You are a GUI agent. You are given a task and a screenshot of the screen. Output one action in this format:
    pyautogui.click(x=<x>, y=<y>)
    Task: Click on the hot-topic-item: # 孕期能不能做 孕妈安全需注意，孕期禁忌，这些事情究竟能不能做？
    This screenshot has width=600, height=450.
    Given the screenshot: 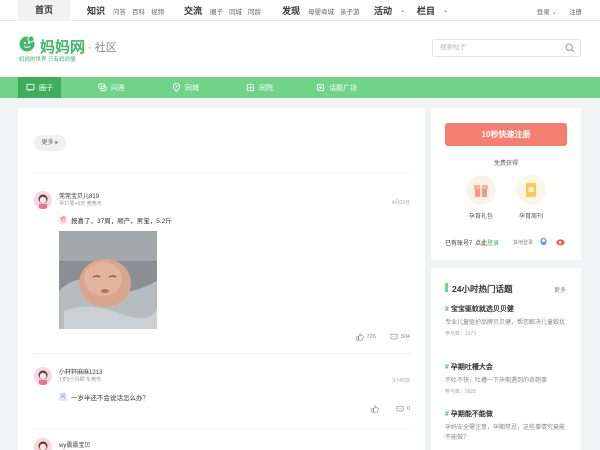 What is the action you would take?
    pyautogui.click(x=507, y=426)
    